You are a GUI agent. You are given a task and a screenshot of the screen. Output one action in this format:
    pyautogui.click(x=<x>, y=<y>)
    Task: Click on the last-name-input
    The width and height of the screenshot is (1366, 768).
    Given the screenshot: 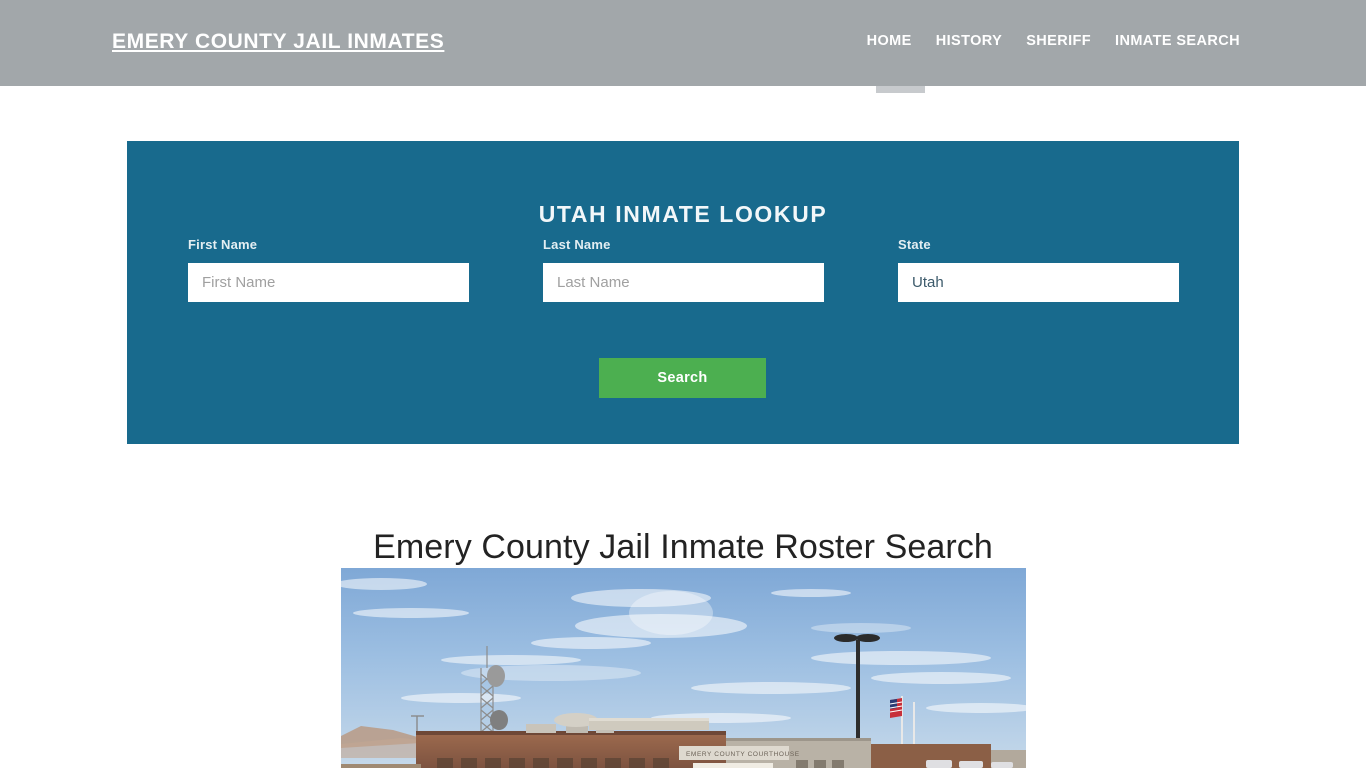 What is the action you would take?
    pyautogui.click(x=683, y=282)
    